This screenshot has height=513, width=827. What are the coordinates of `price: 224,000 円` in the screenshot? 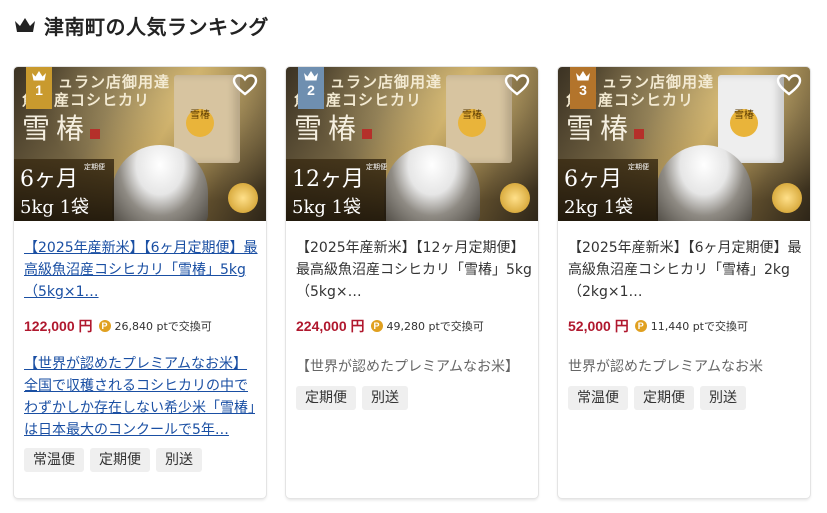 It's located at (330, 326).